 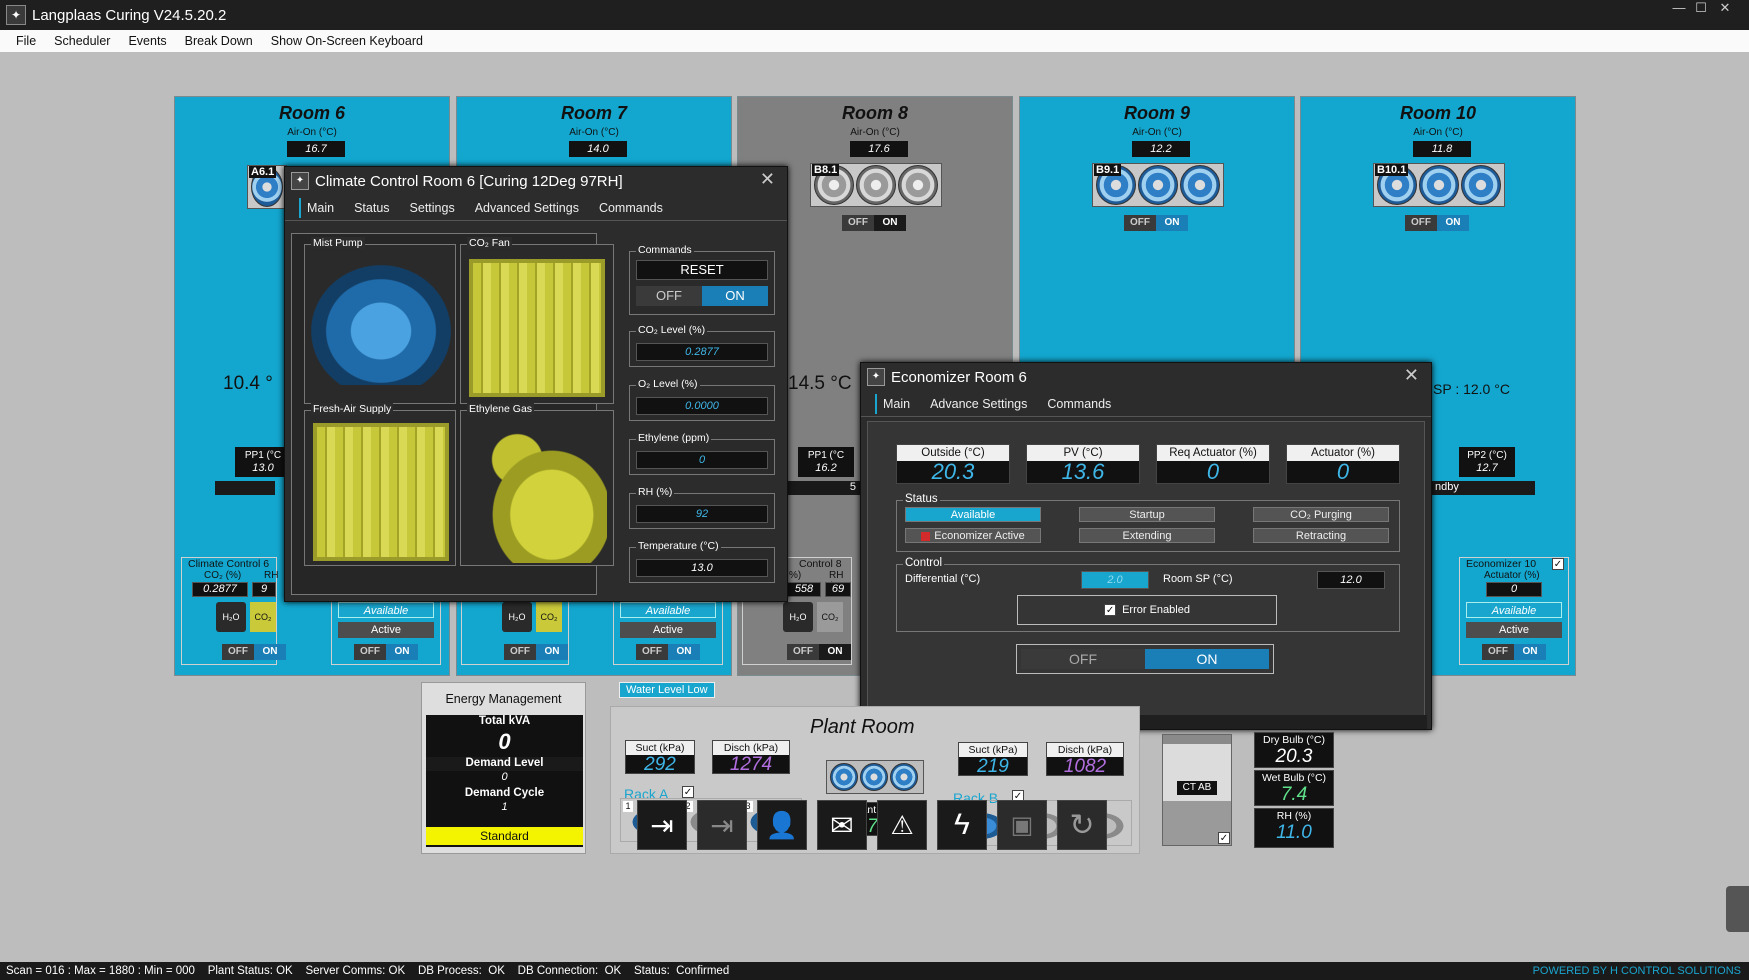 I want to click on save-button: ▣, so click(x=1022, y=825).